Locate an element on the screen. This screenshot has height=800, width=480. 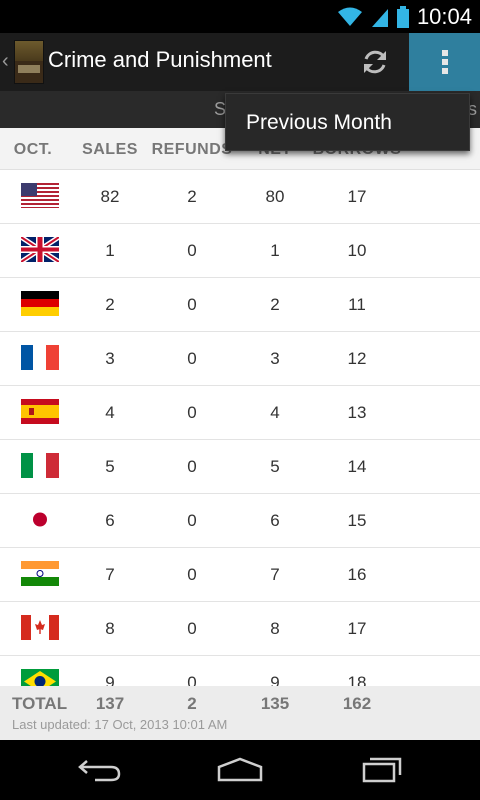
uk-flag-icon is located at coordinates (40, 249).